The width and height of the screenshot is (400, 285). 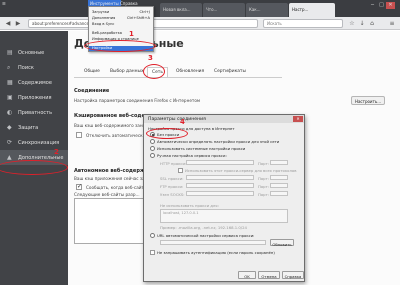 I want to click on shortcut-label: Ctrl+Shift+A, so click(x=138, y=18).